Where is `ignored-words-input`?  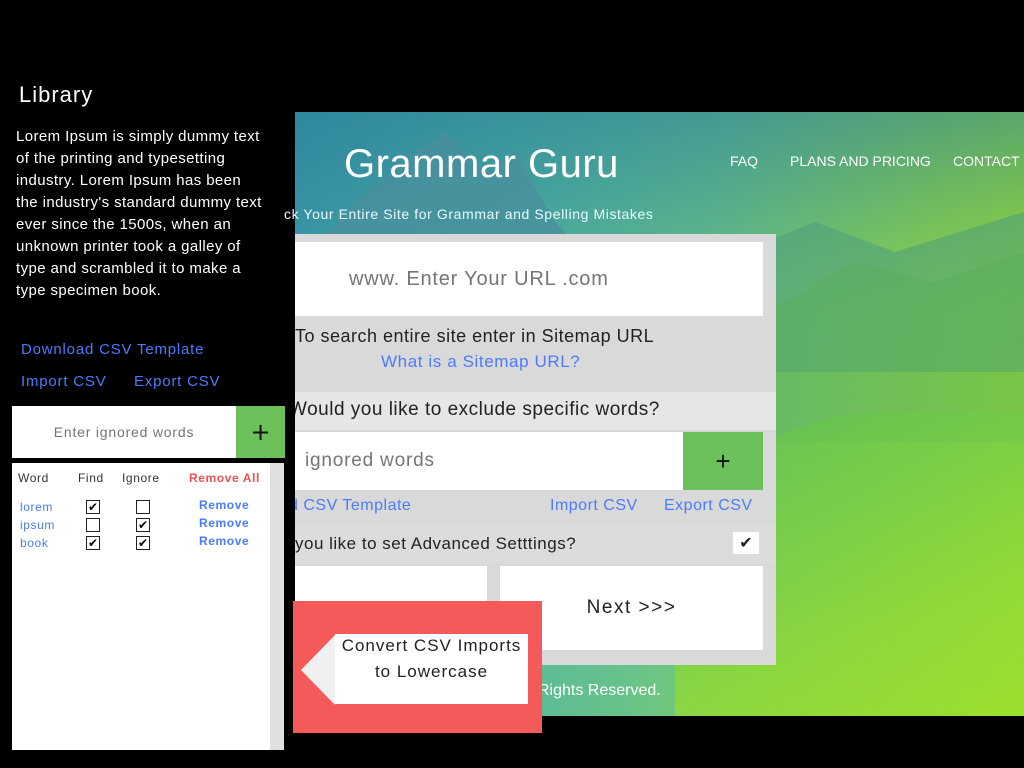 ignored-words-input is located at coordinates (489, 461).